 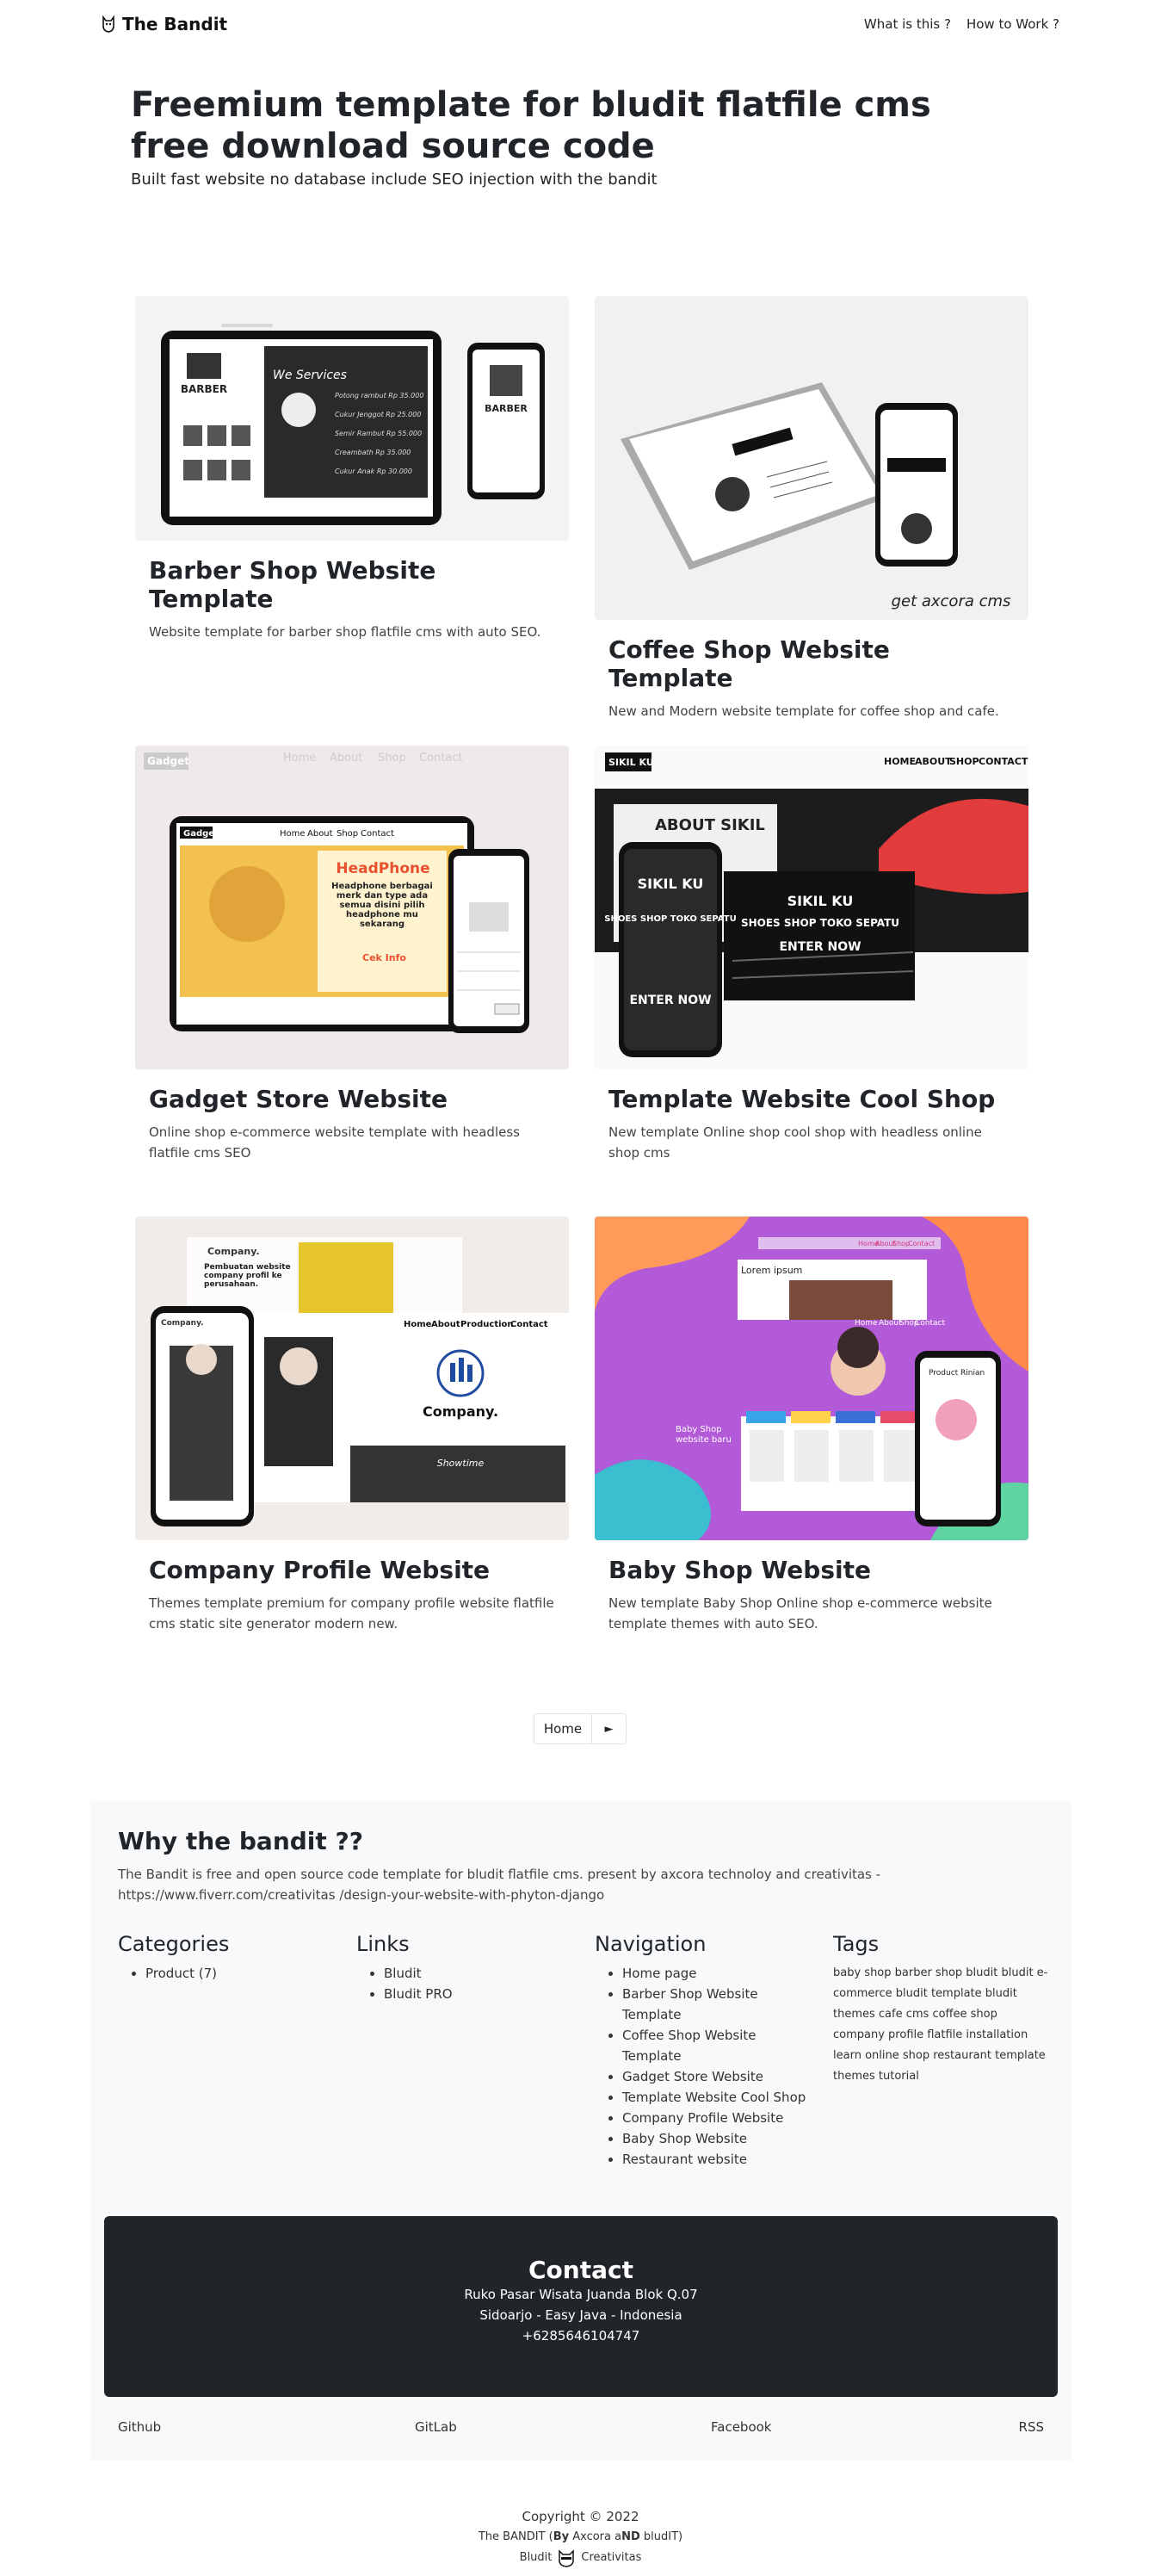 I want to click on barber-label: BARBER, so click(x=204, y=389).